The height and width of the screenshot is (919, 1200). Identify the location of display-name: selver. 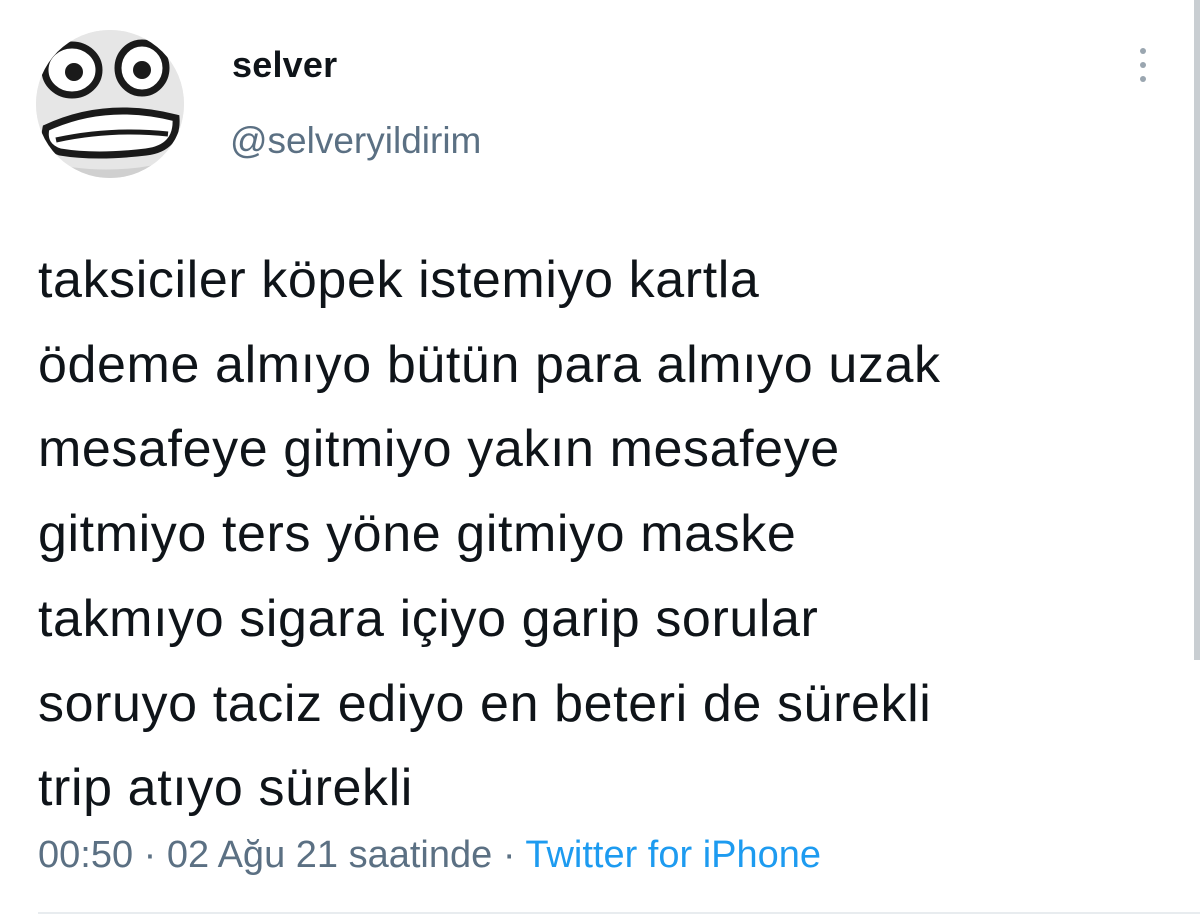
(284, 65).